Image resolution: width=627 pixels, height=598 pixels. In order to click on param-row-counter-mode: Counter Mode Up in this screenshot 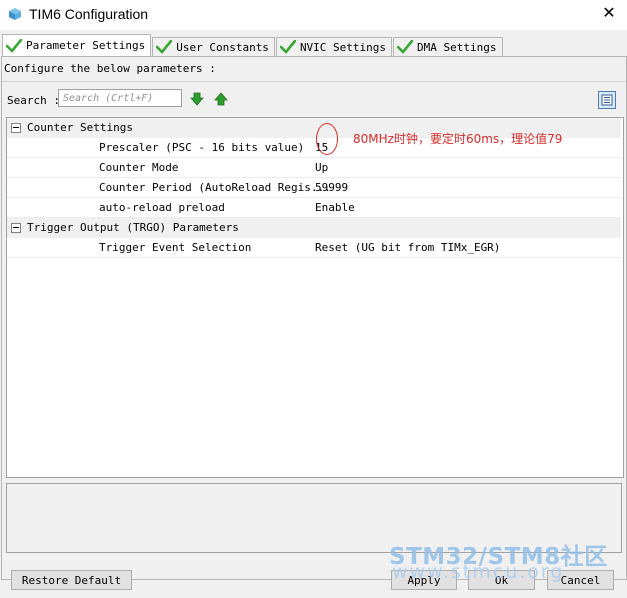, I will do `click(314, 168)`.